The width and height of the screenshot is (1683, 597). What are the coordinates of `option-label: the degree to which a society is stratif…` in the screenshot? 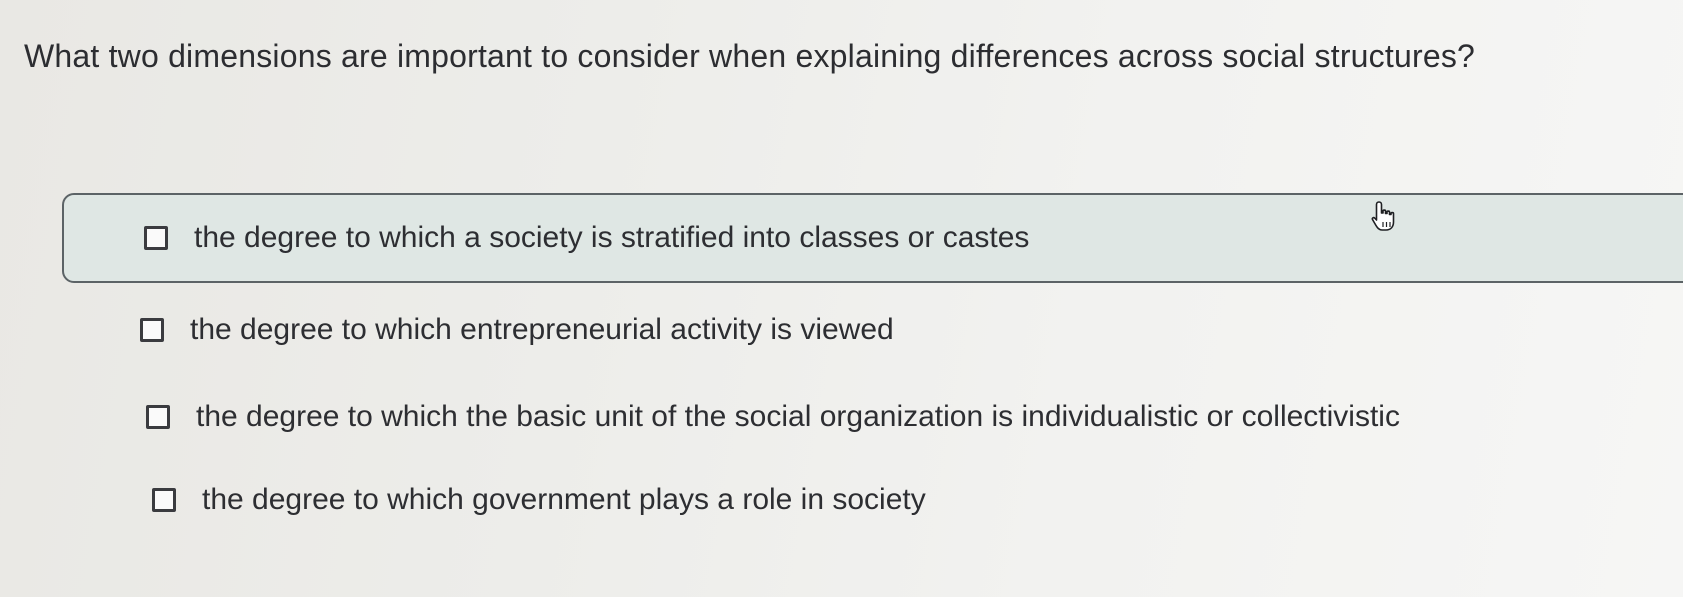 It's located at (612, 237).